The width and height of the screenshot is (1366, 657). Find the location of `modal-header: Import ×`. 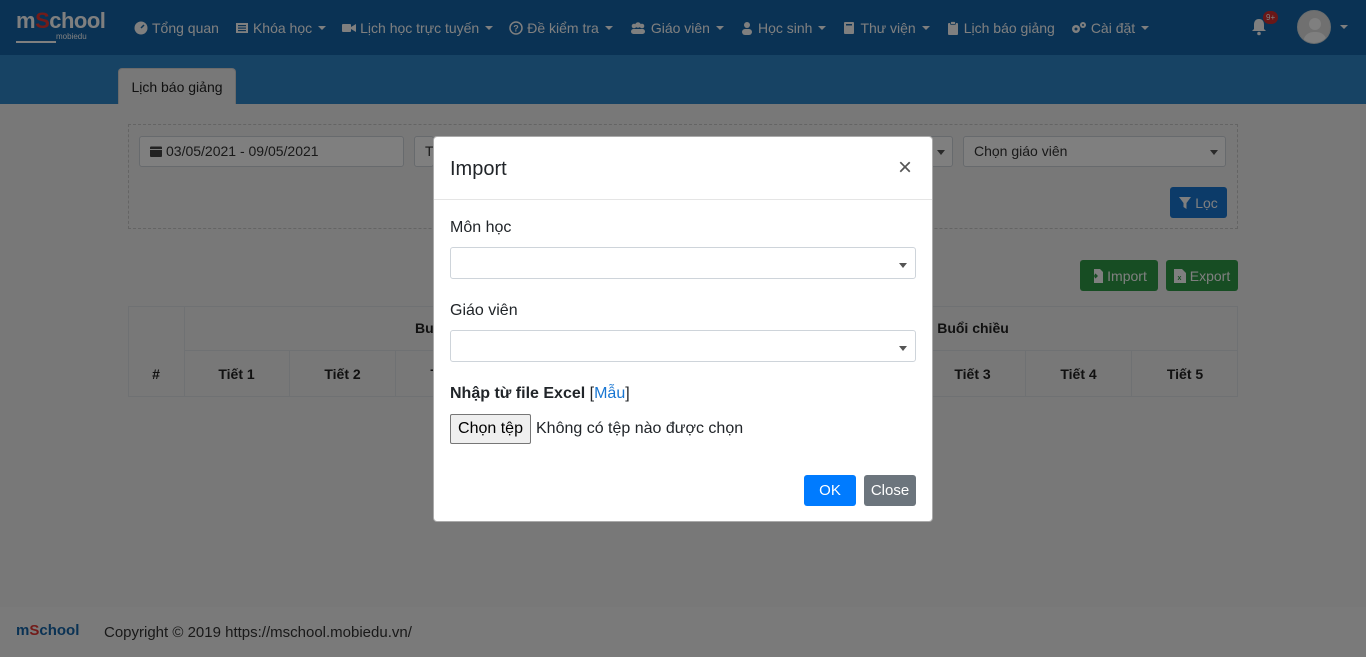

modal-header: Import × is located at coordinates (683, 168).